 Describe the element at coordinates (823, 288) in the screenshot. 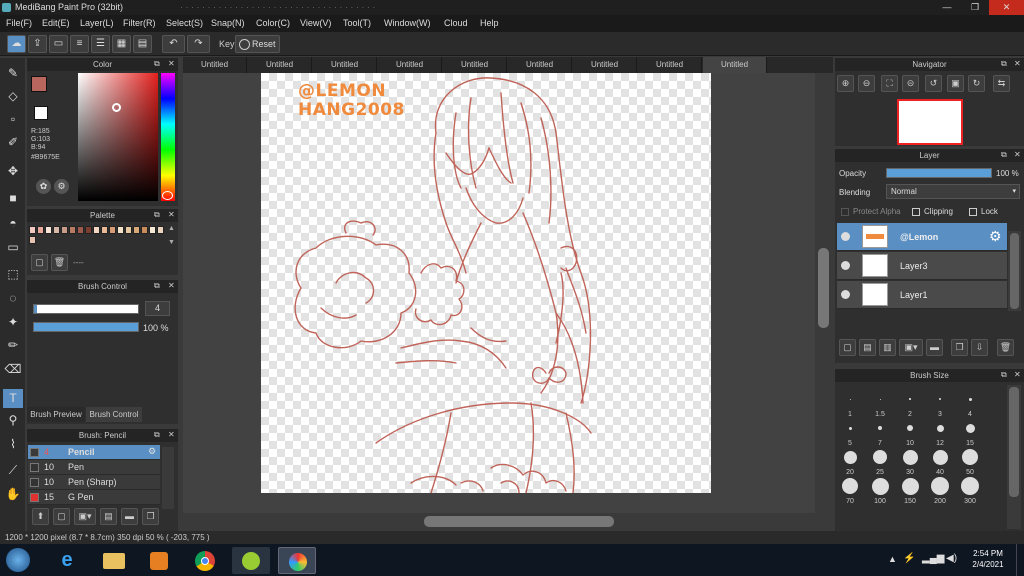

I see `vertical-scroll-thumb` at that location.